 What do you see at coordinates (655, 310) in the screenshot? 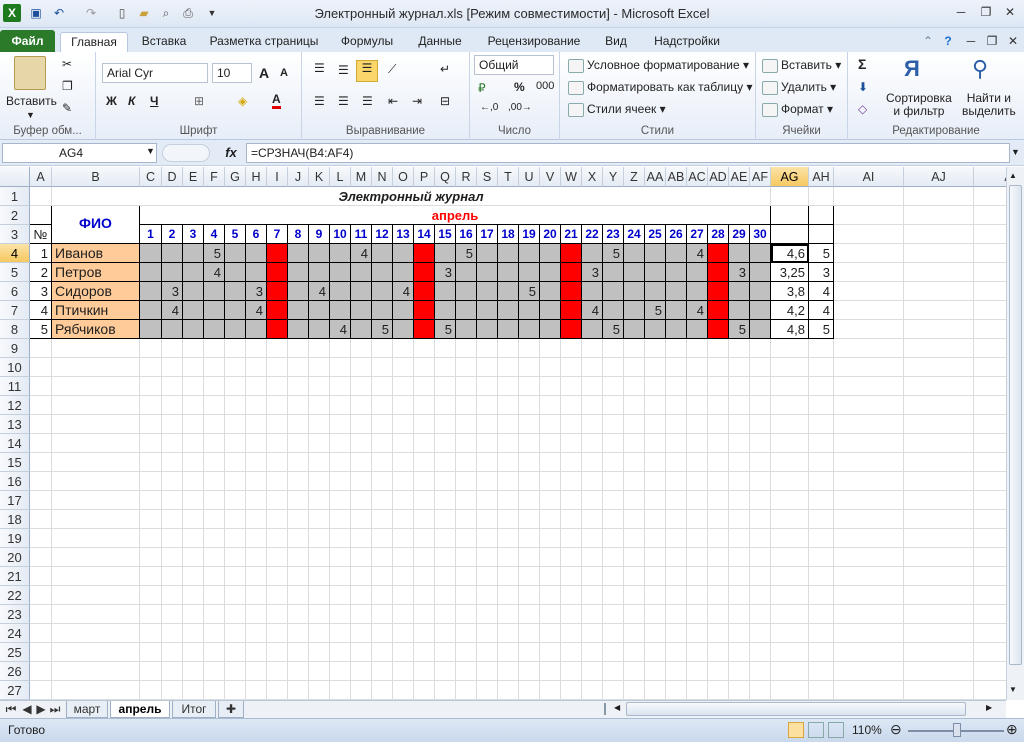
I see `grade-cell: 5` at bounding box center [655, 310].